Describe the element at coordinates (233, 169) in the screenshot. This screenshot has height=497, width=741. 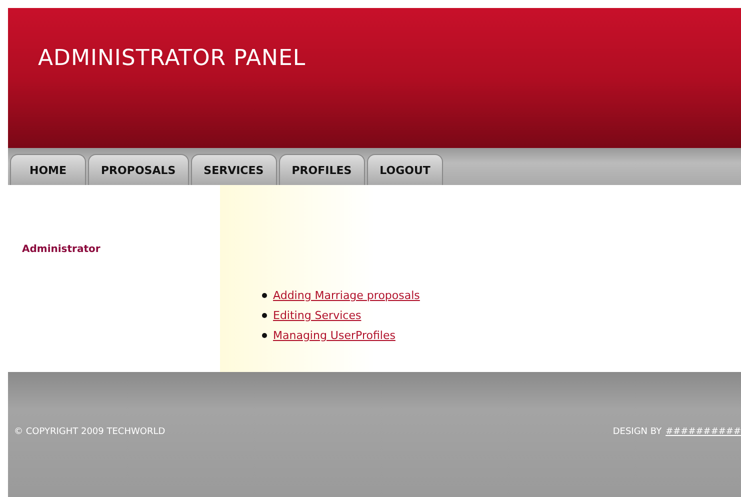
I see `nav-tab: SERVICES` at that location.